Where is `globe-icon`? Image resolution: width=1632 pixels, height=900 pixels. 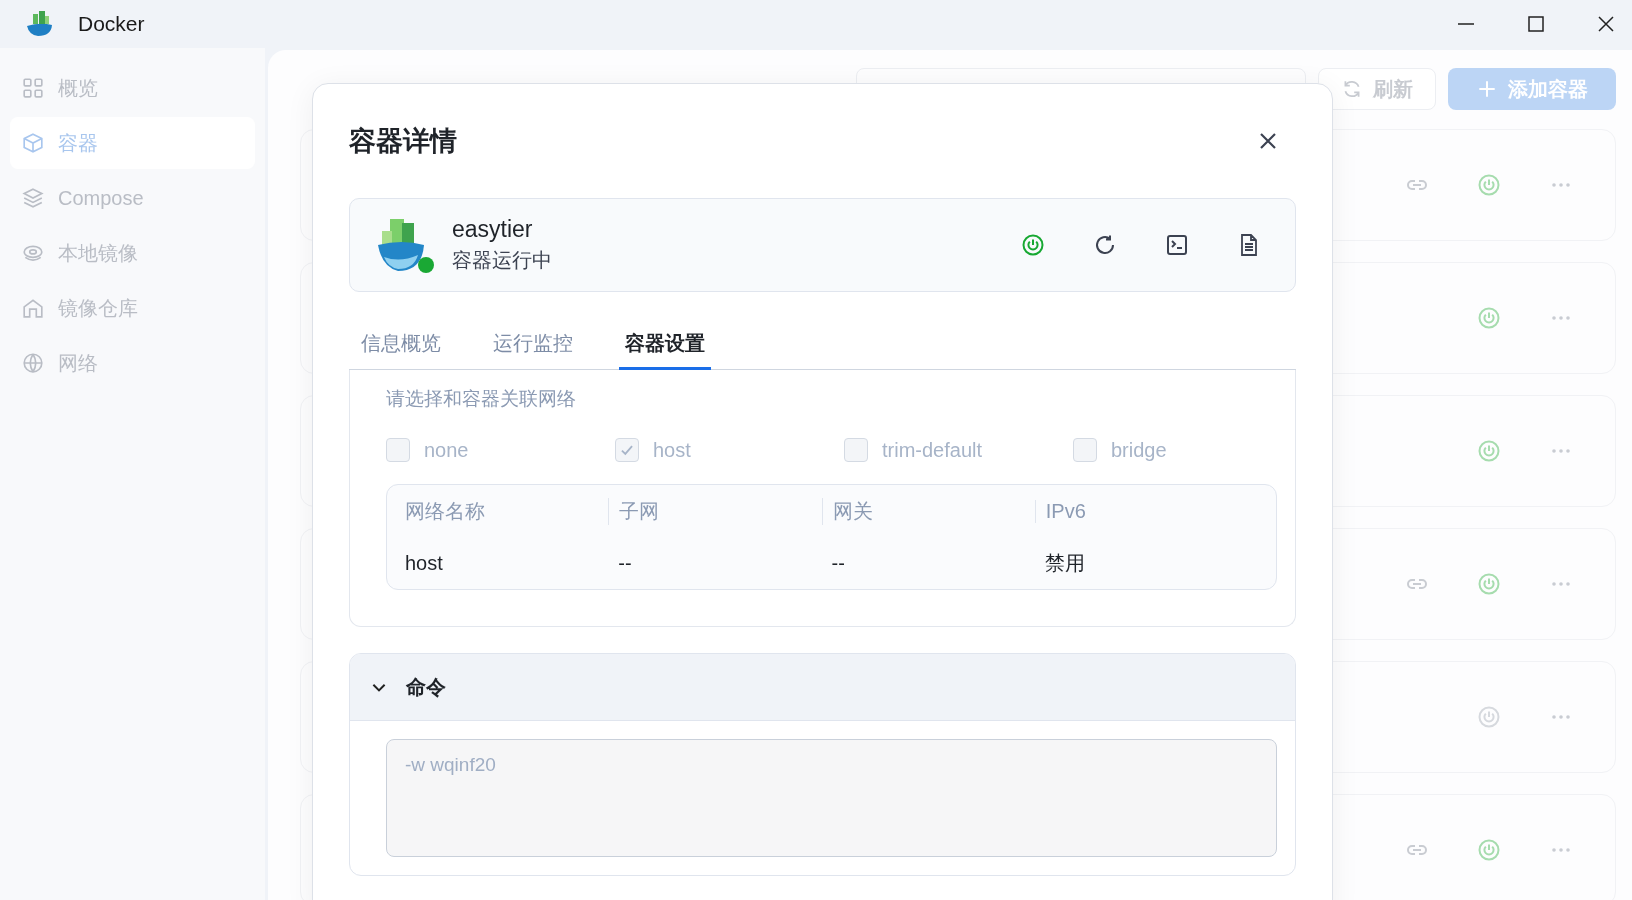
globe-icon is located at coordinates (33, 363).